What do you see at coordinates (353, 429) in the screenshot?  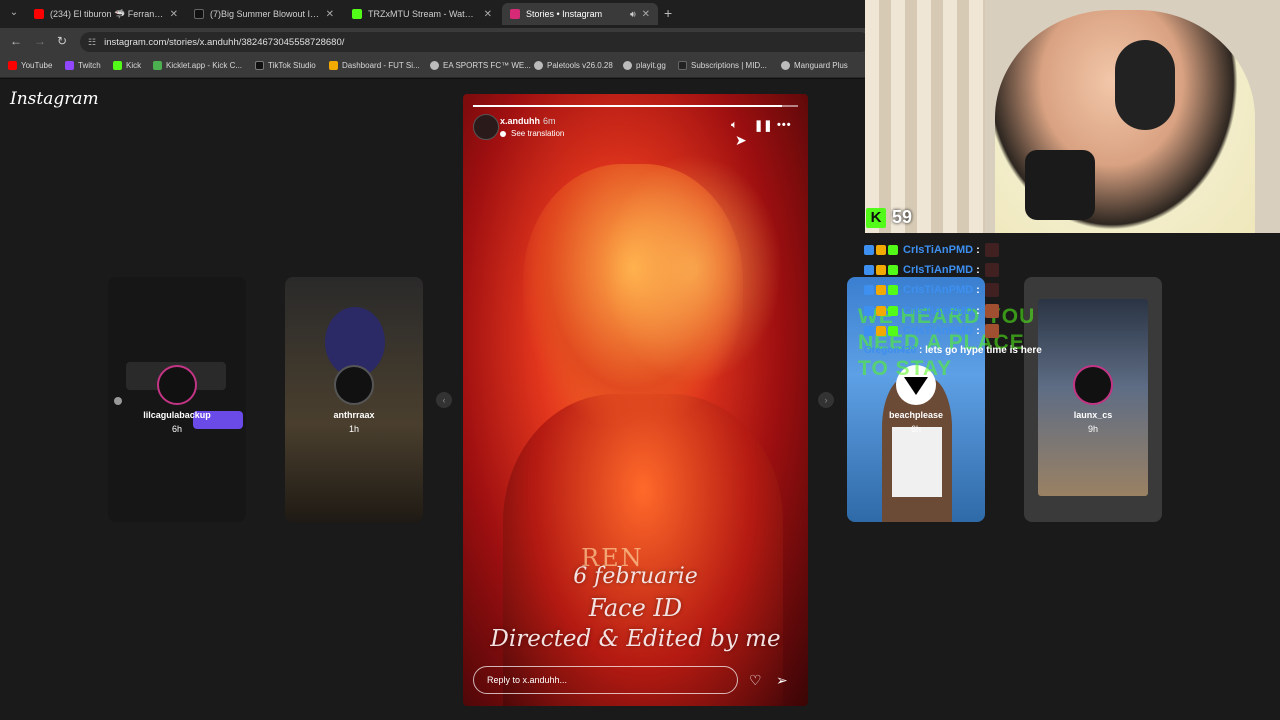 I see `story-time: 1h` at bounding box center [353, 429].